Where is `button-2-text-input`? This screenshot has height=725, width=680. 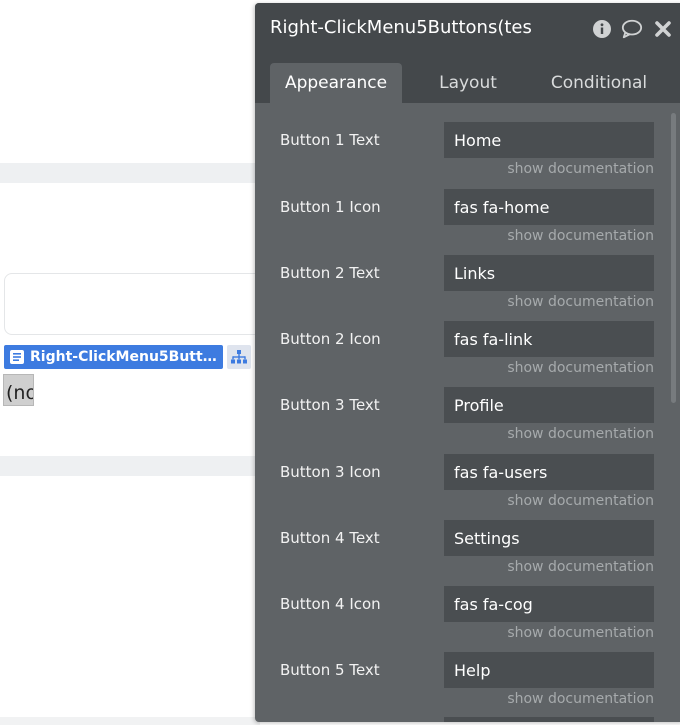 button-2-text-input is located at coordinates (549, 273).